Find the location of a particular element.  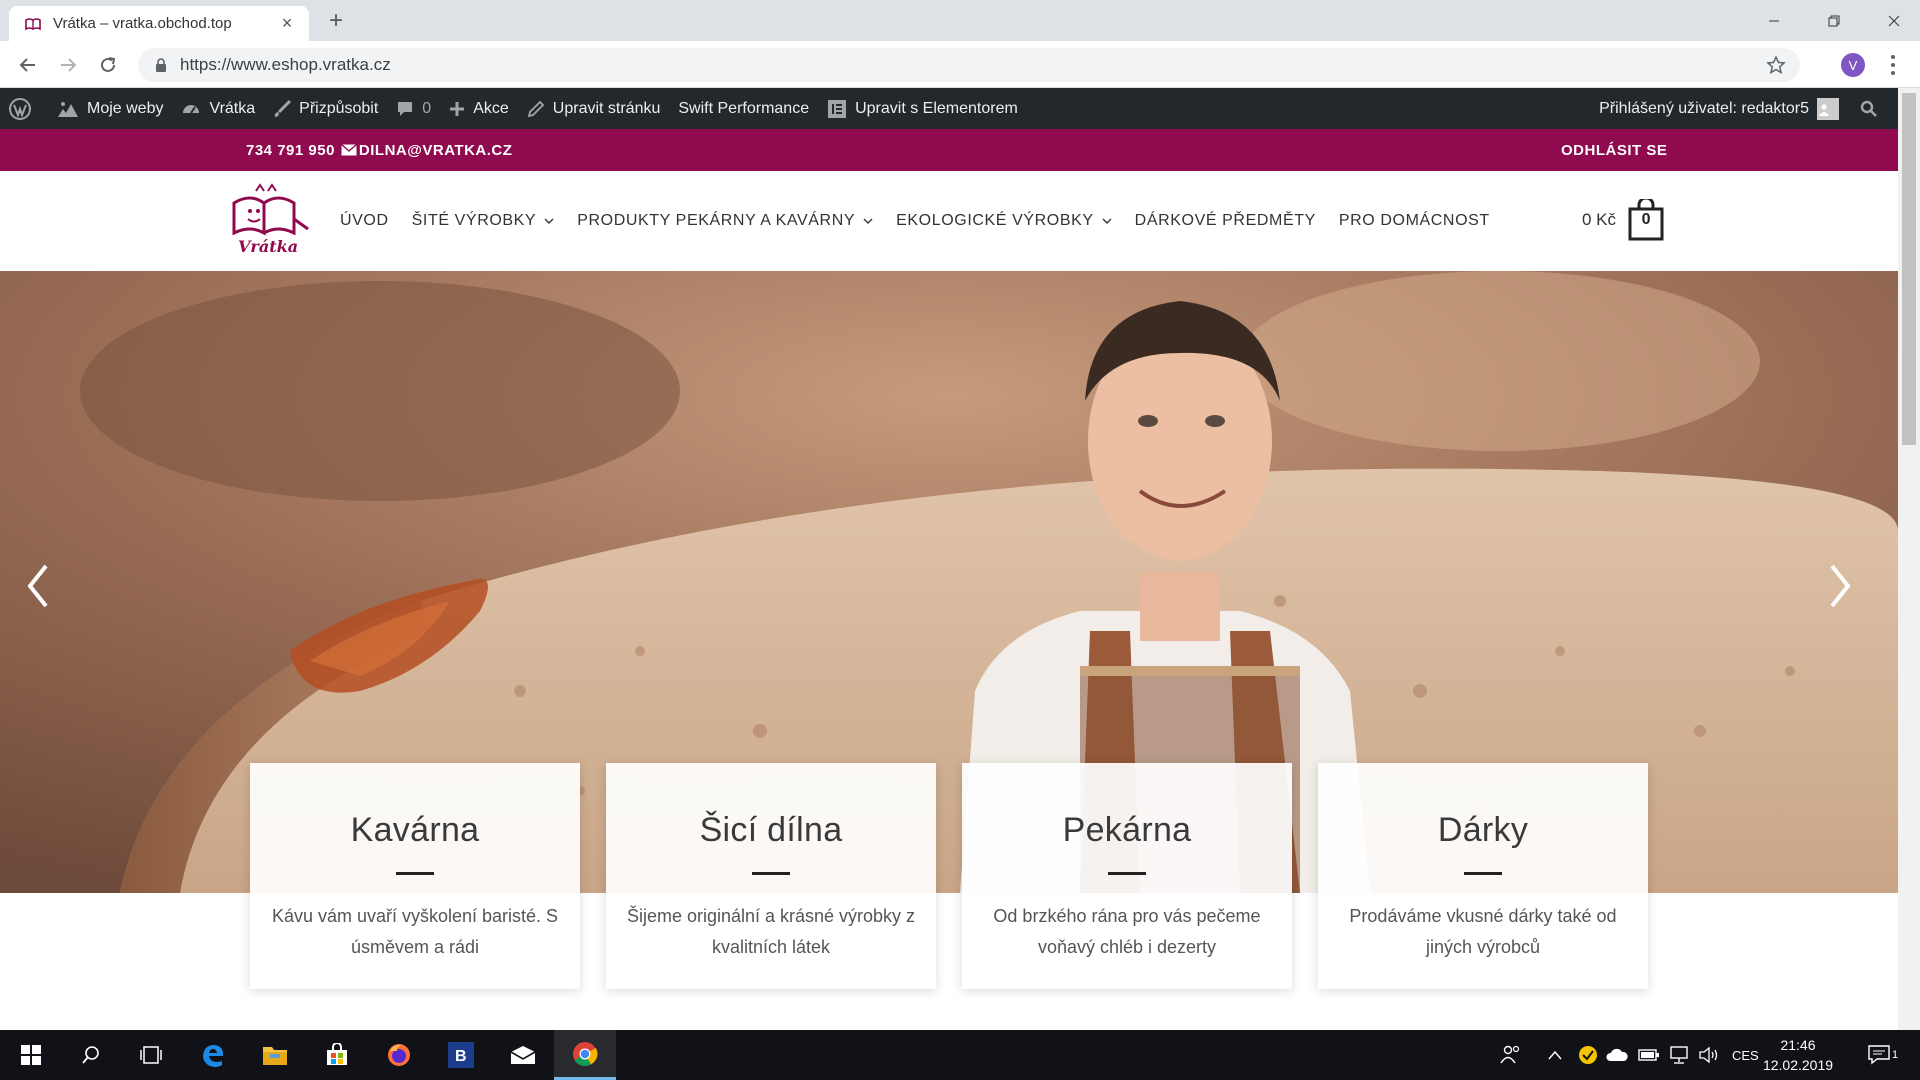

browser-menu-icon is located at coordinates (1893, 65).